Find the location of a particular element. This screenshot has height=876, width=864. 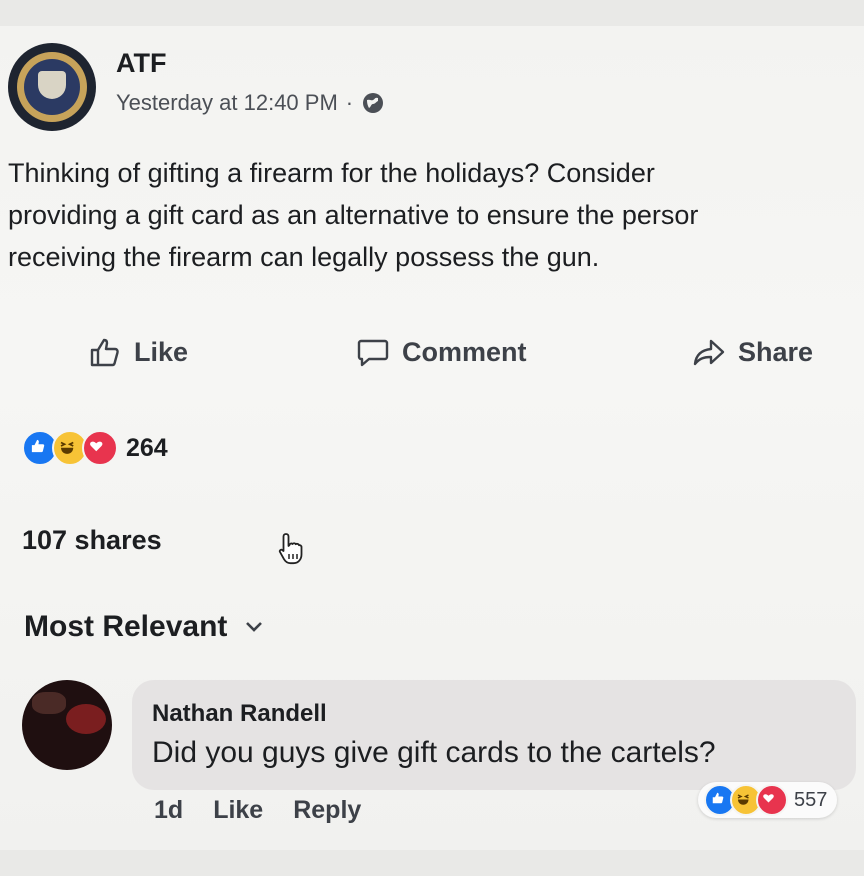

share-button: Share is located at coordinates (752, 352).